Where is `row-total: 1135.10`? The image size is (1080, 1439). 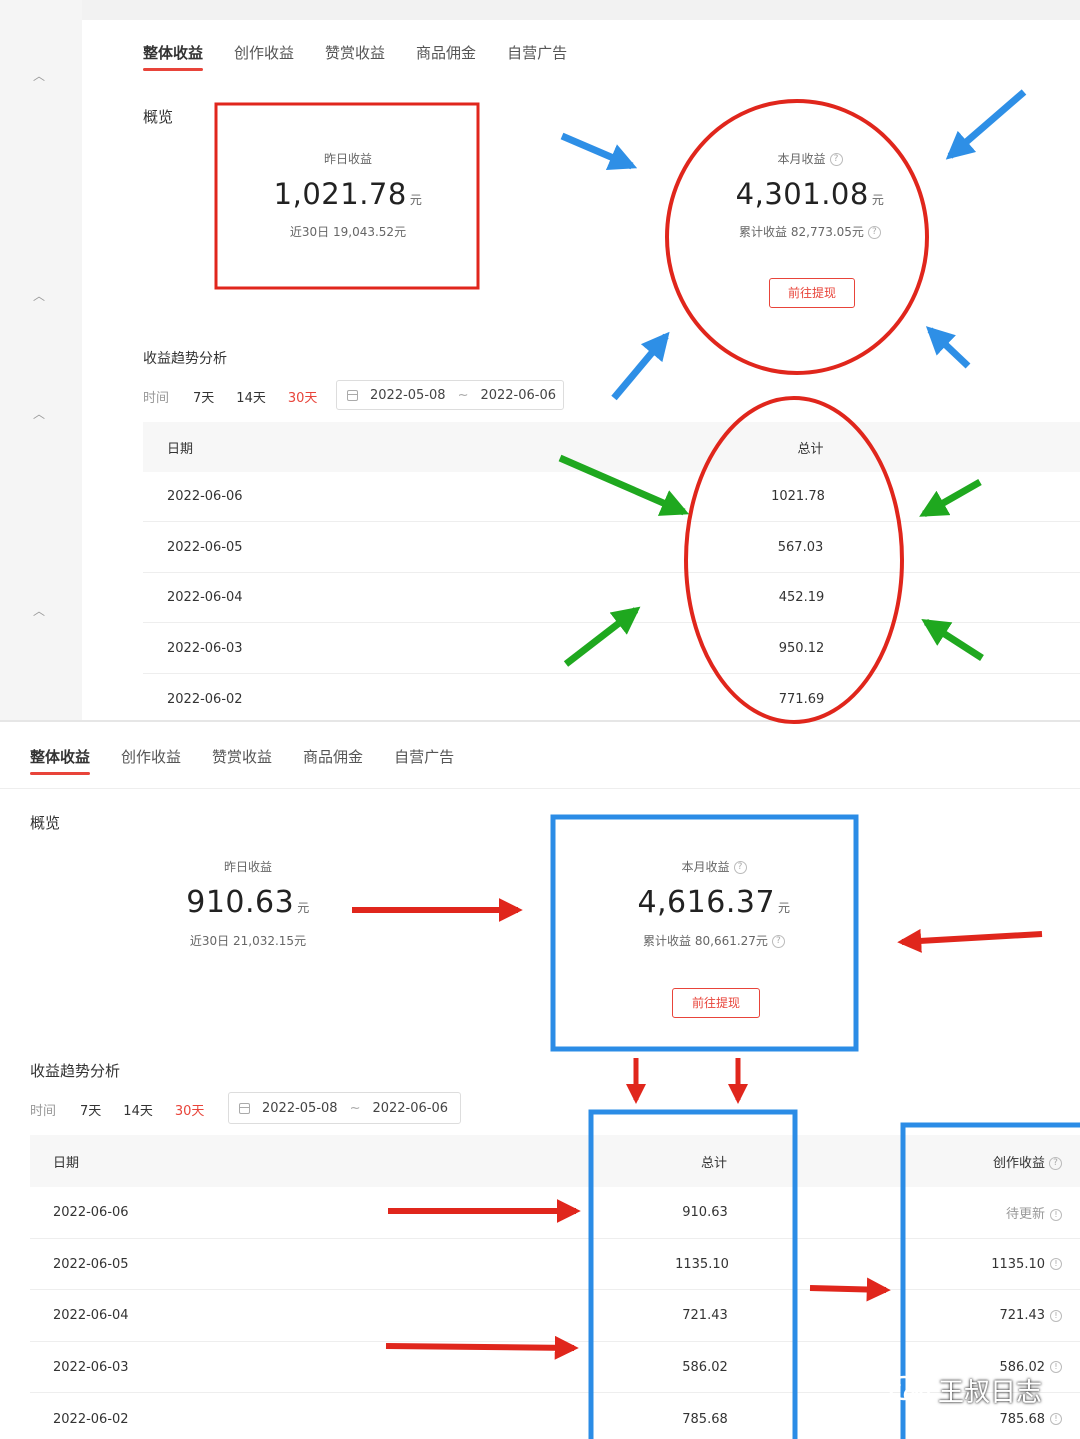
row-total: 1135.10 is located at coordinates (702, 1264).